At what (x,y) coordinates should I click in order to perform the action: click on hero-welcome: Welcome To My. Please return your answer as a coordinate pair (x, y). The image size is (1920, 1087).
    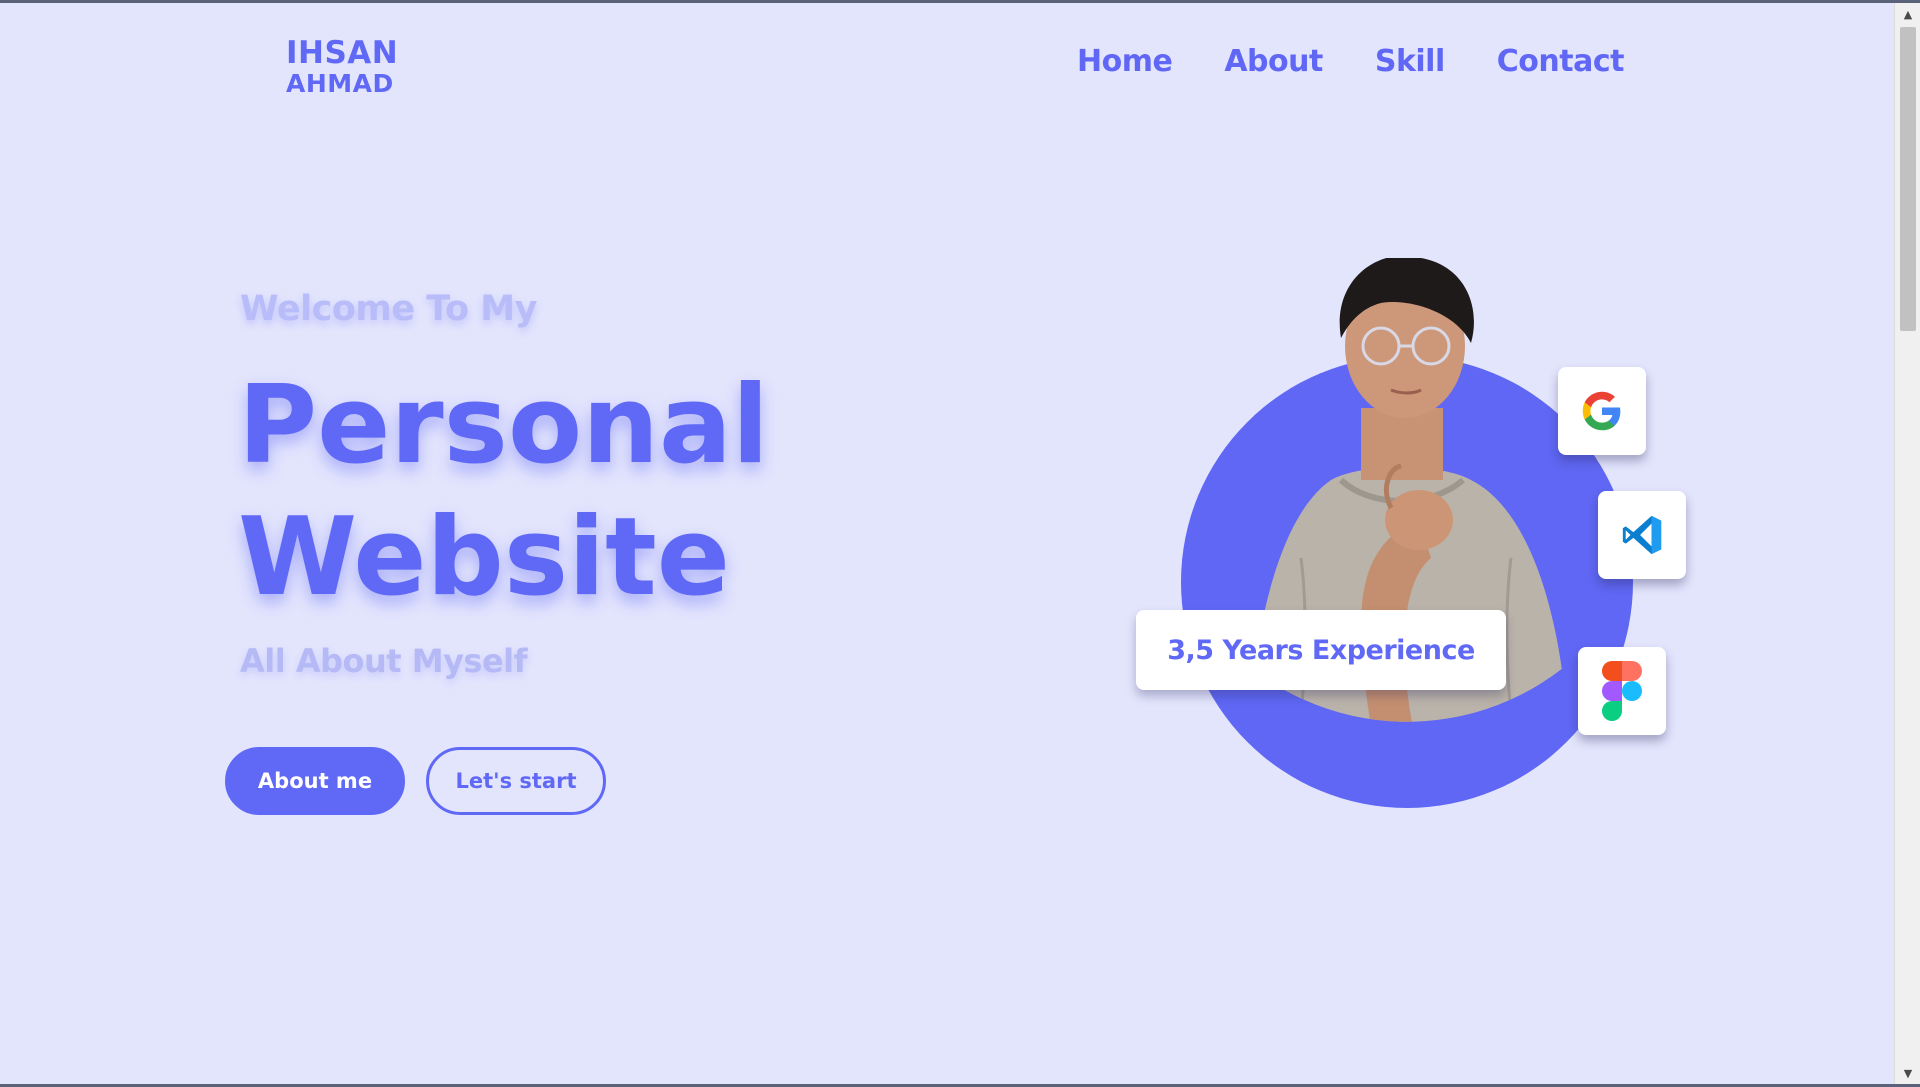
    Looking at the image, I should click on (388, 309).